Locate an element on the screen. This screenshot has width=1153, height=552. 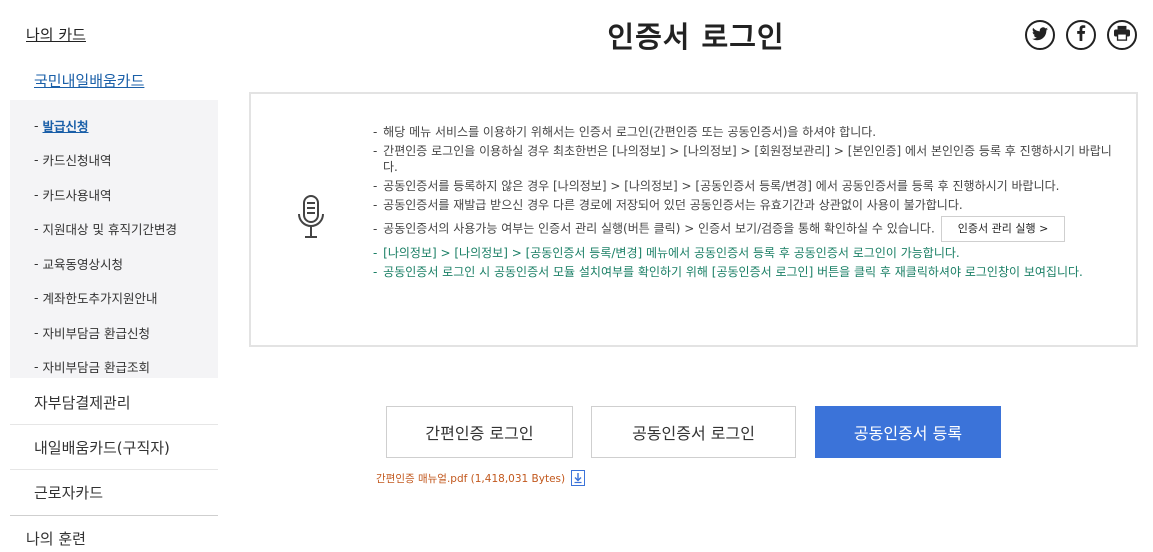
download-icon is located at coordinates (578, 478).